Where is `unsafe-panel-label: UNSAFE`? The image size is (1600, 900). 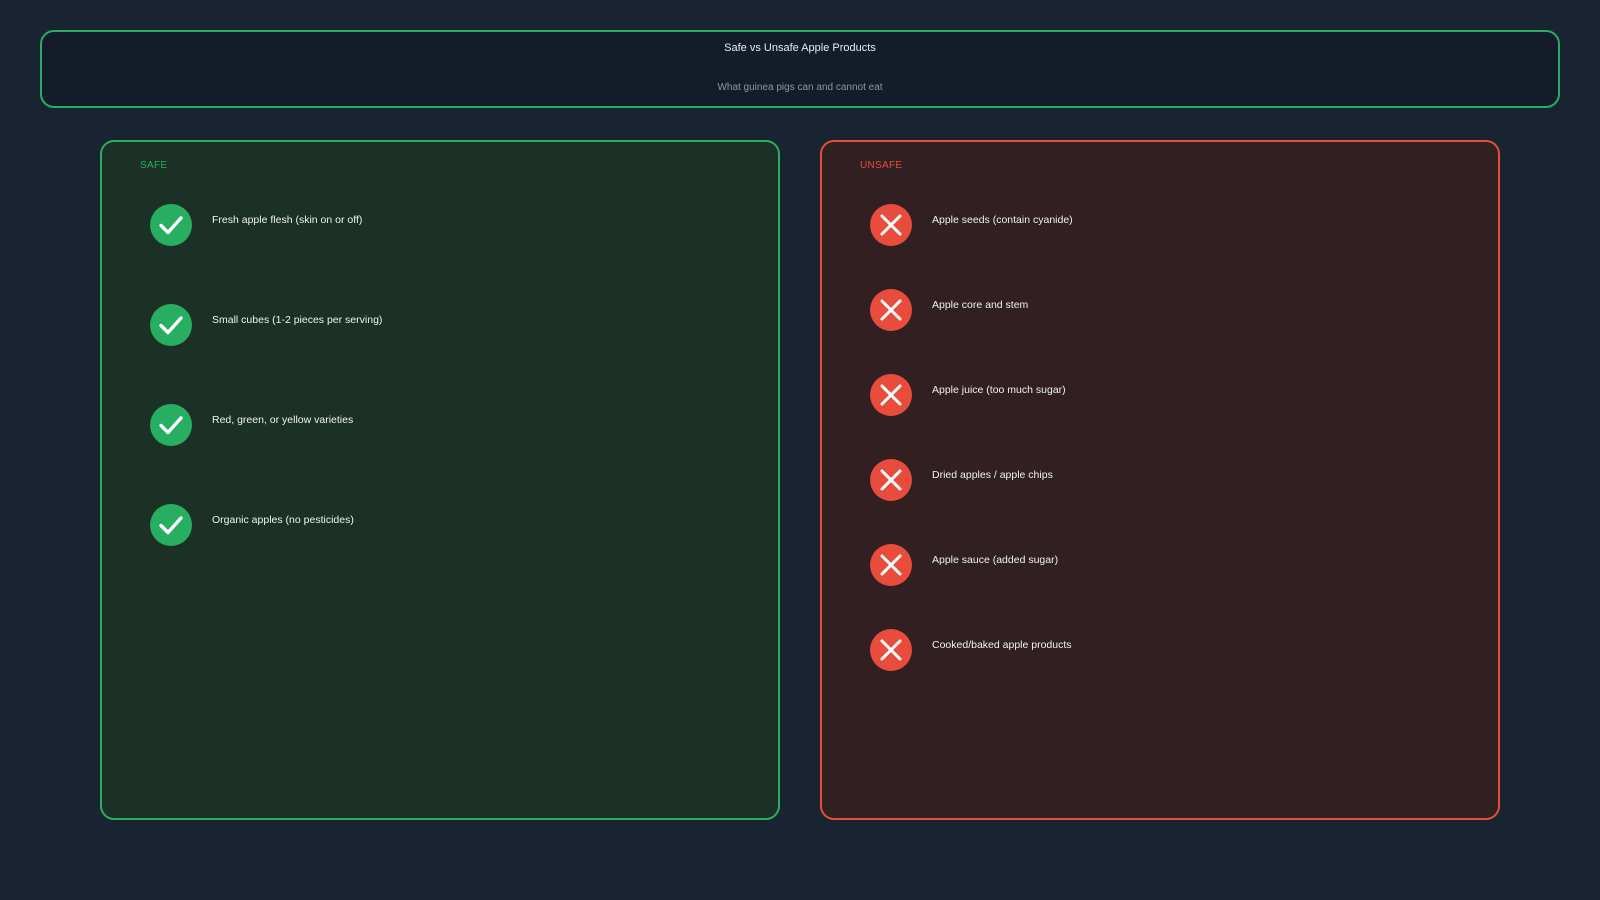
unsafe-panel-label: UNSAFE is located at coordinates (881, 165).